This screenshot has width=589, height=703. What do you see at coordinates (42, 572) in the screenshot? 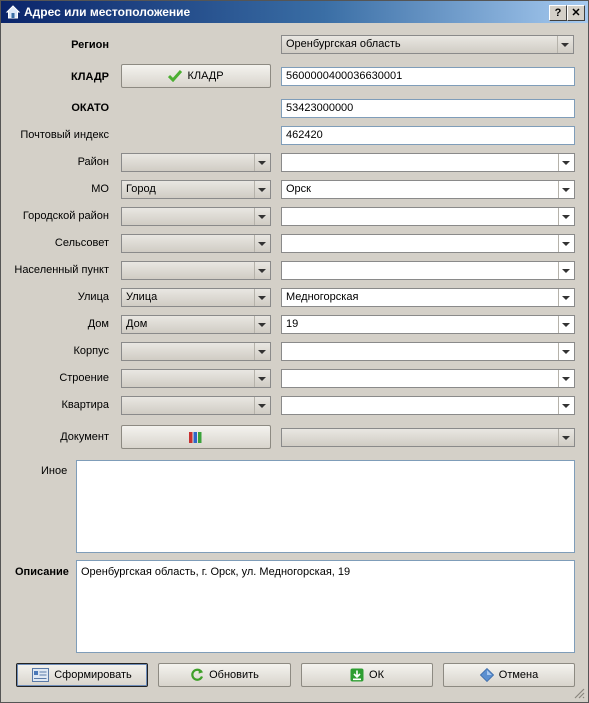
I see `description-label: Описание` at bounding box center [42, 572].